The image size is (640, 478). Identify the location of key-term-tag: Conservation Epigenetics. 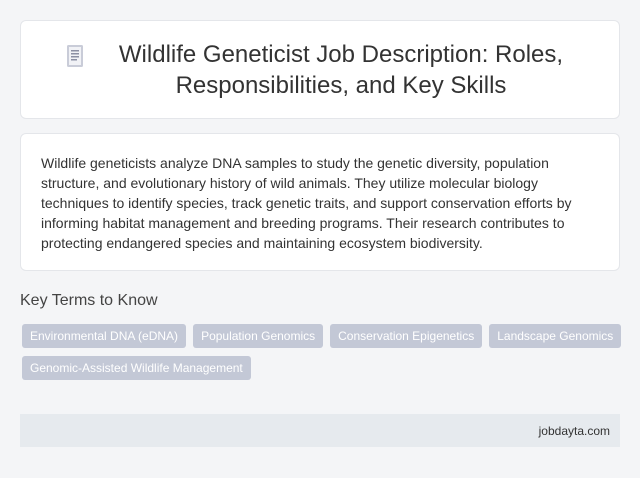
(406, 336).